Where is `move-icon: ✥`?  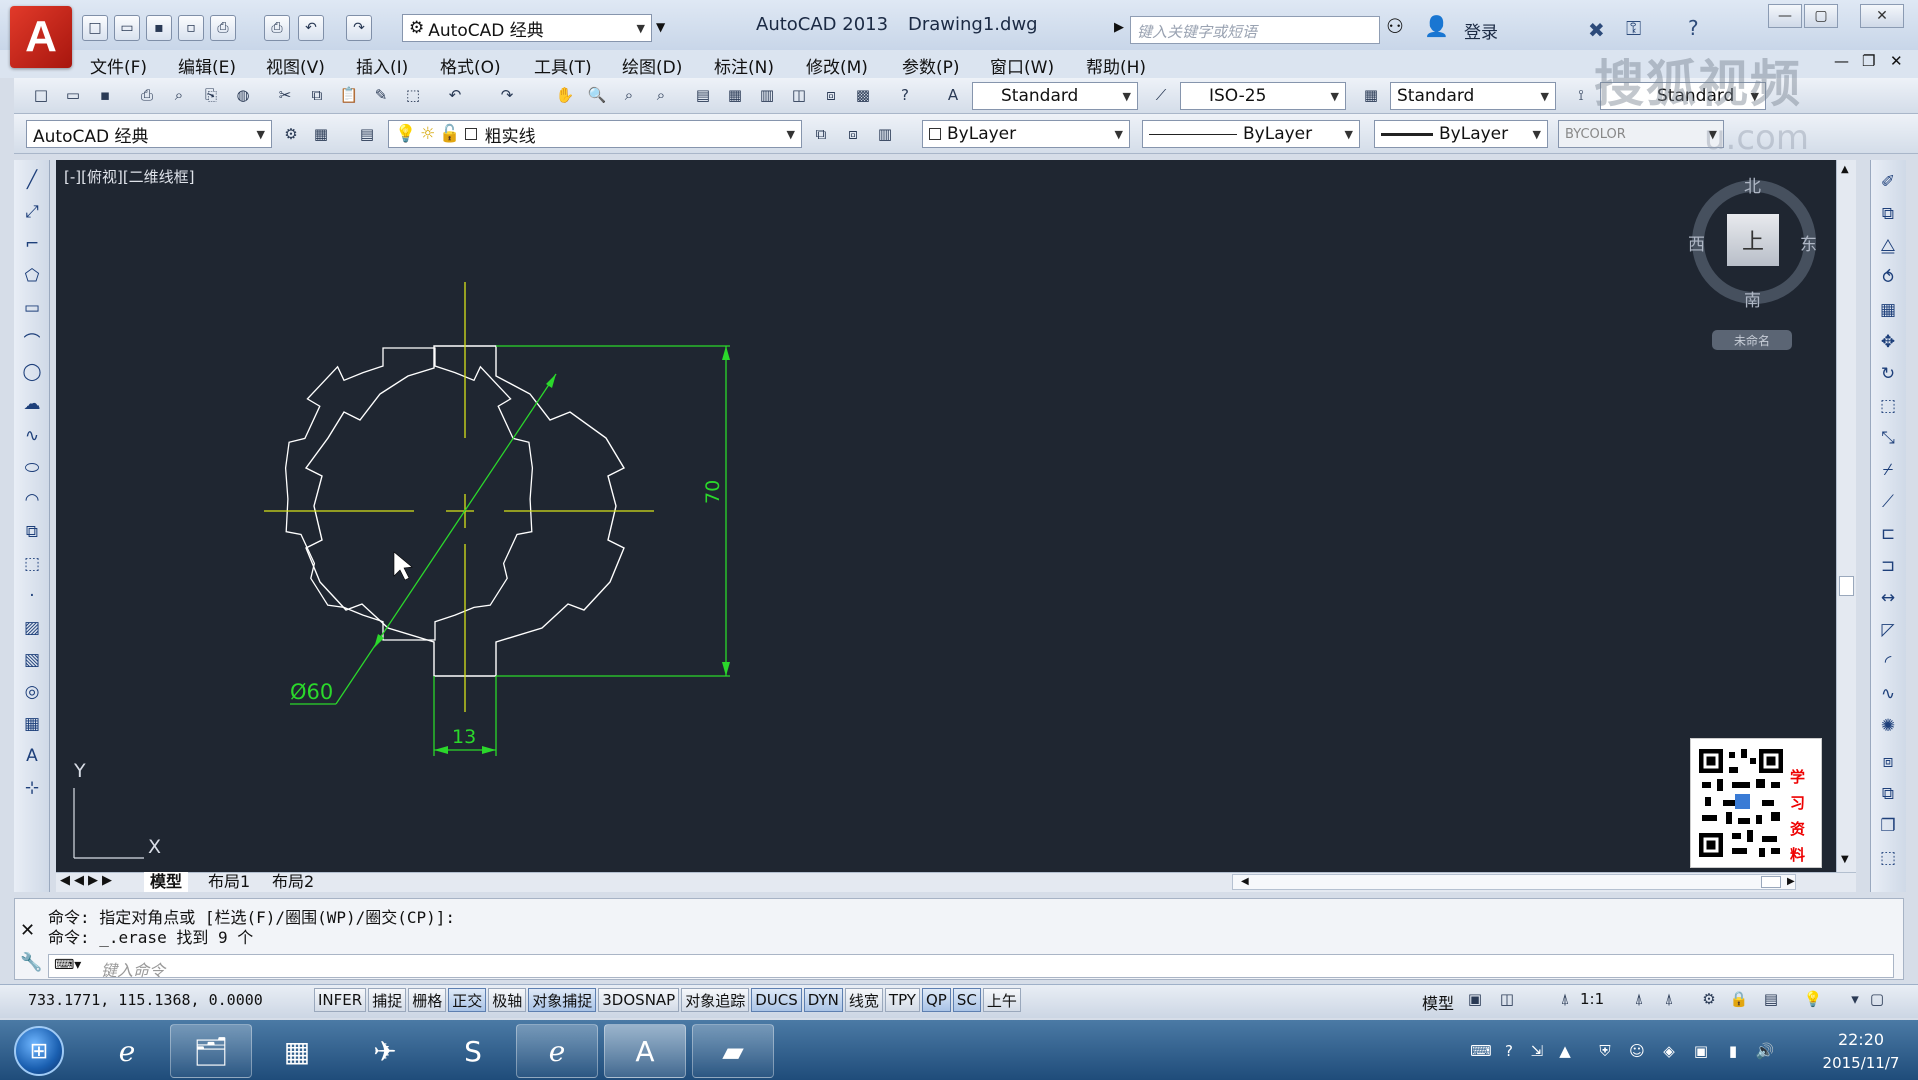
move-icon: ✥ is located at coordinates (1888, 342).